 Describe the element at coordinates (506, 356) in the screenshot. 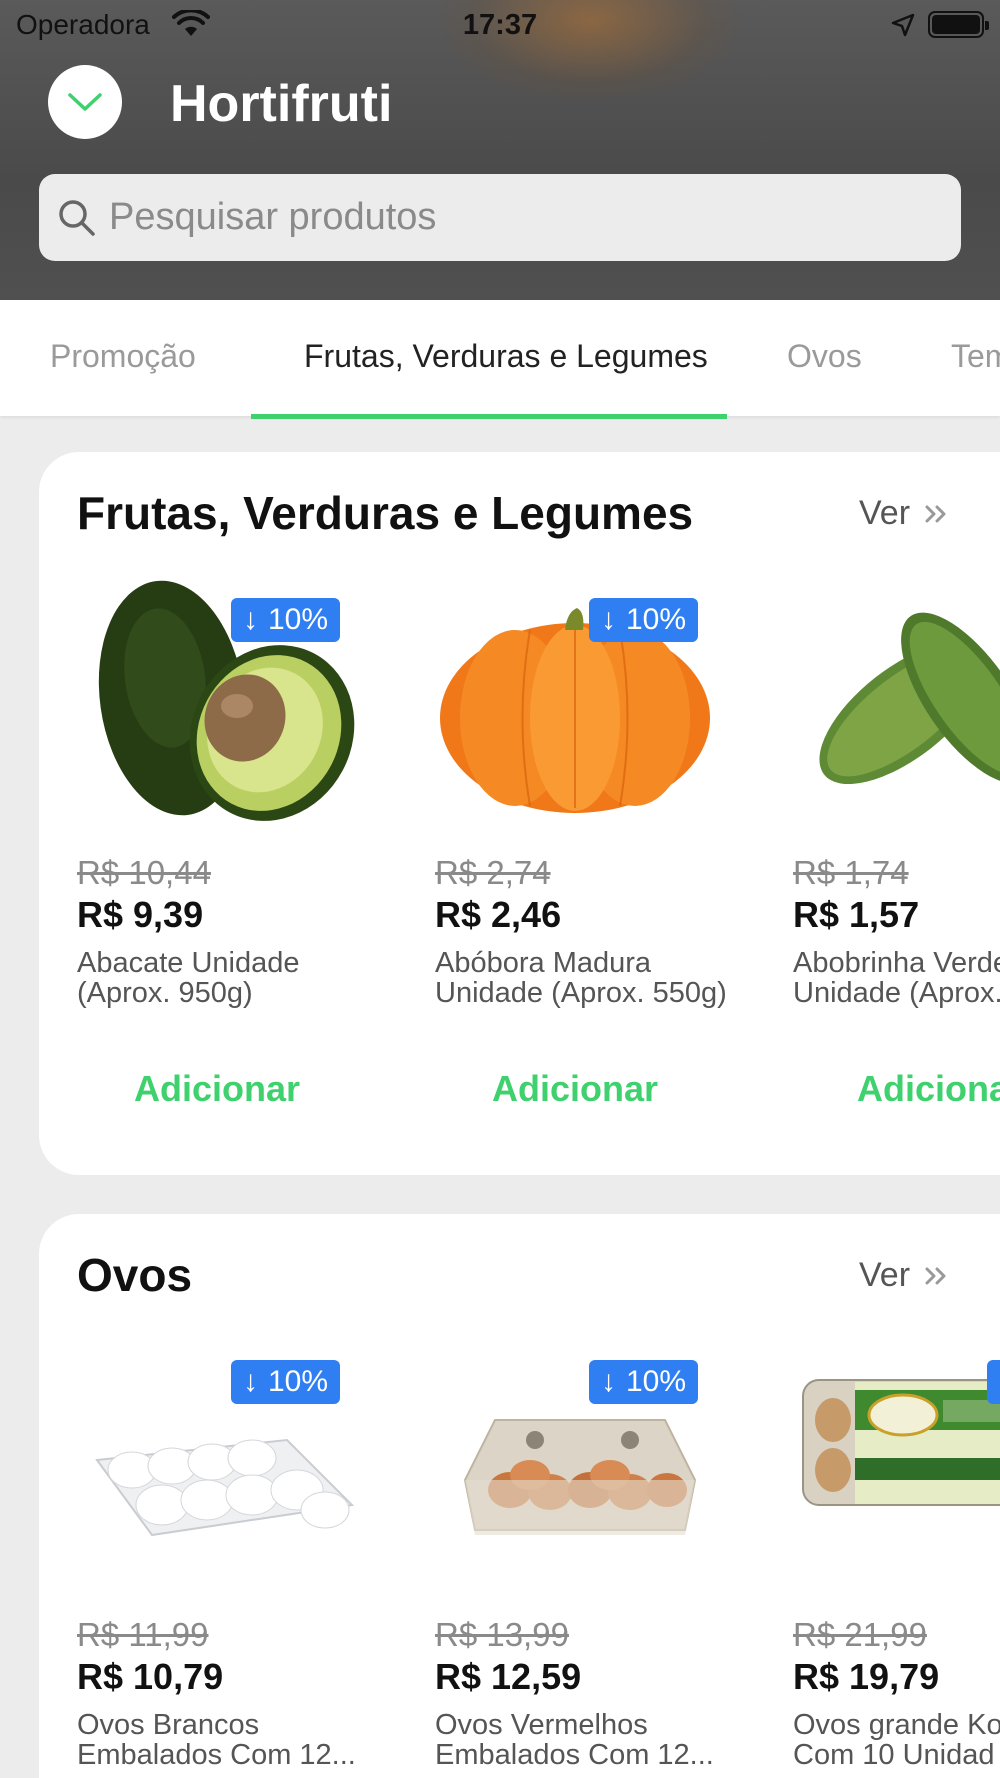

I see `tab-frutas-verduras-legumes: Frutas, Verduras e Legumes` at that location.